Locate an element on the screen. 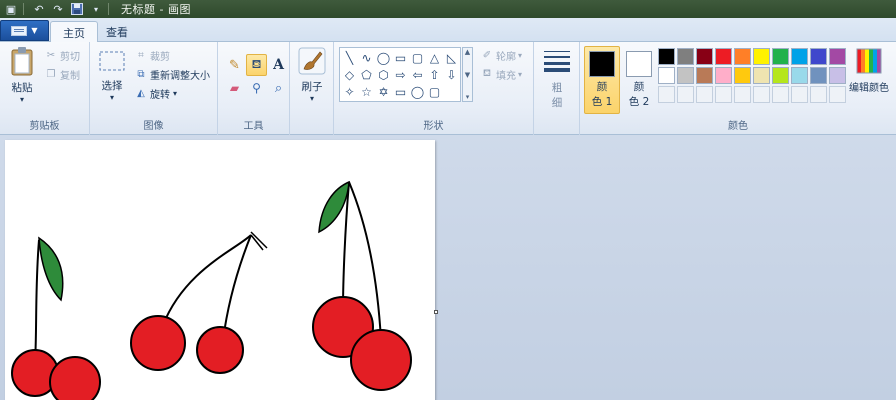 The width and height of the screenshot is (896, 400). paint-app-icon: ▣ is located at coordinates (11, 9).